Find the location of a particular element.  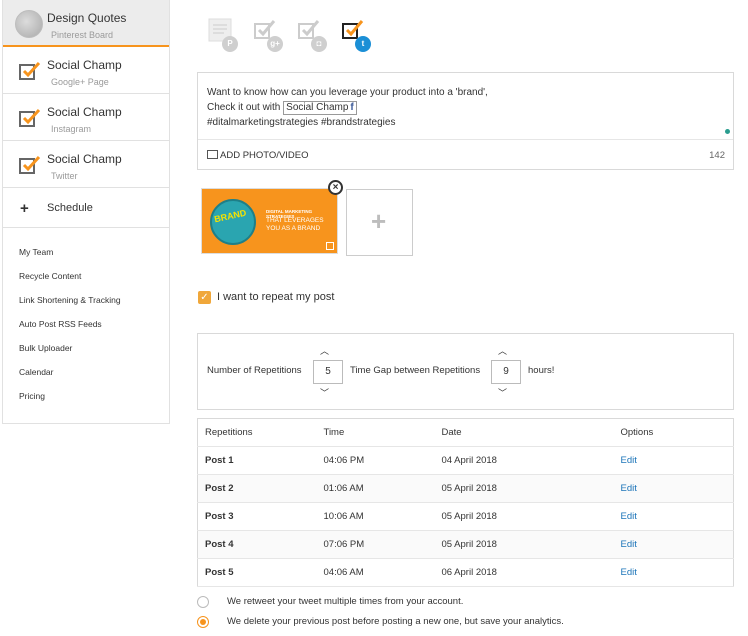

header-repetitions: Repetitions is located at coordinates (257, 432).